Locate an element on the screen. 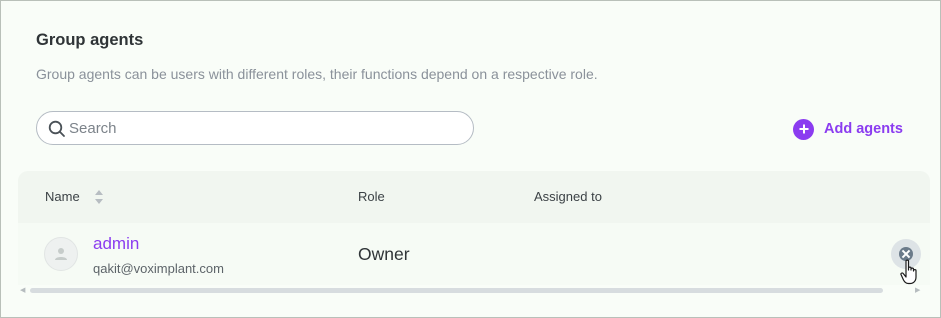  add-agents-button: Add agents is located at coordinates (848, 129).